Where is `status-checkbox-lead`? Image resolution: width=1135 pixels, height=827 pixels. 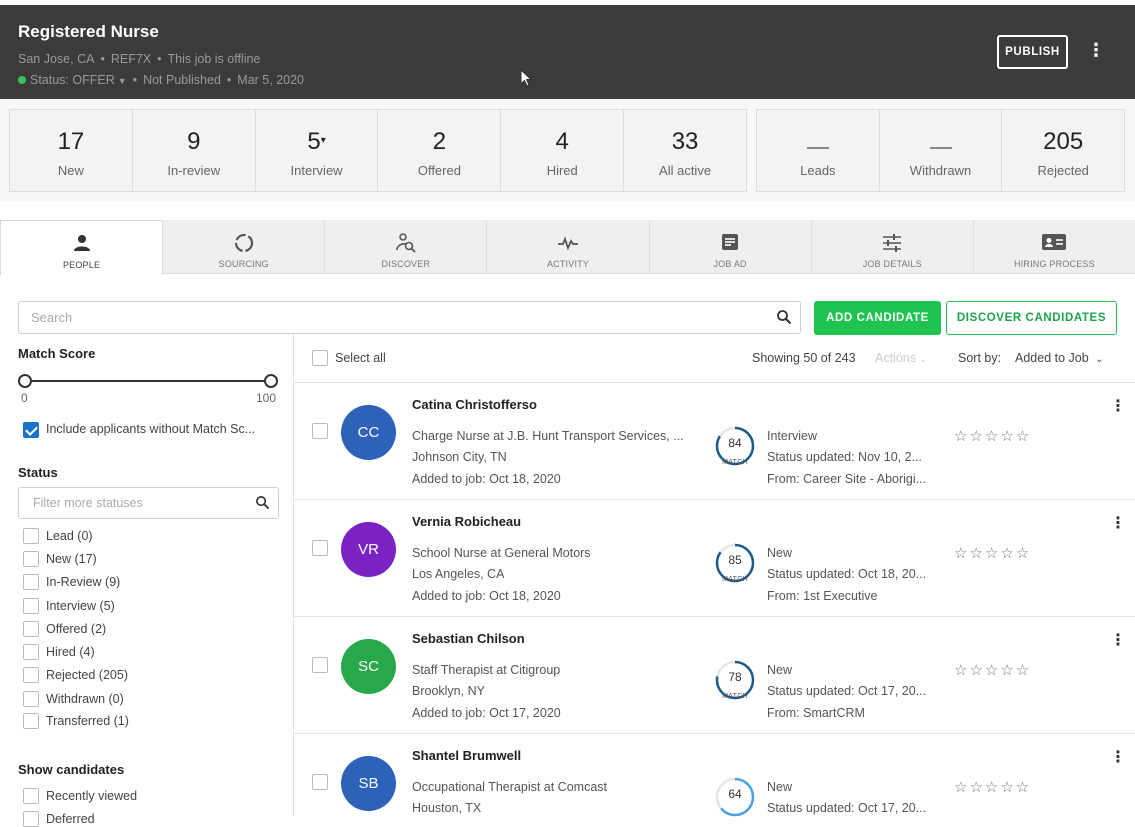
status-checkbox-lead is located at coordinates (31, 536).